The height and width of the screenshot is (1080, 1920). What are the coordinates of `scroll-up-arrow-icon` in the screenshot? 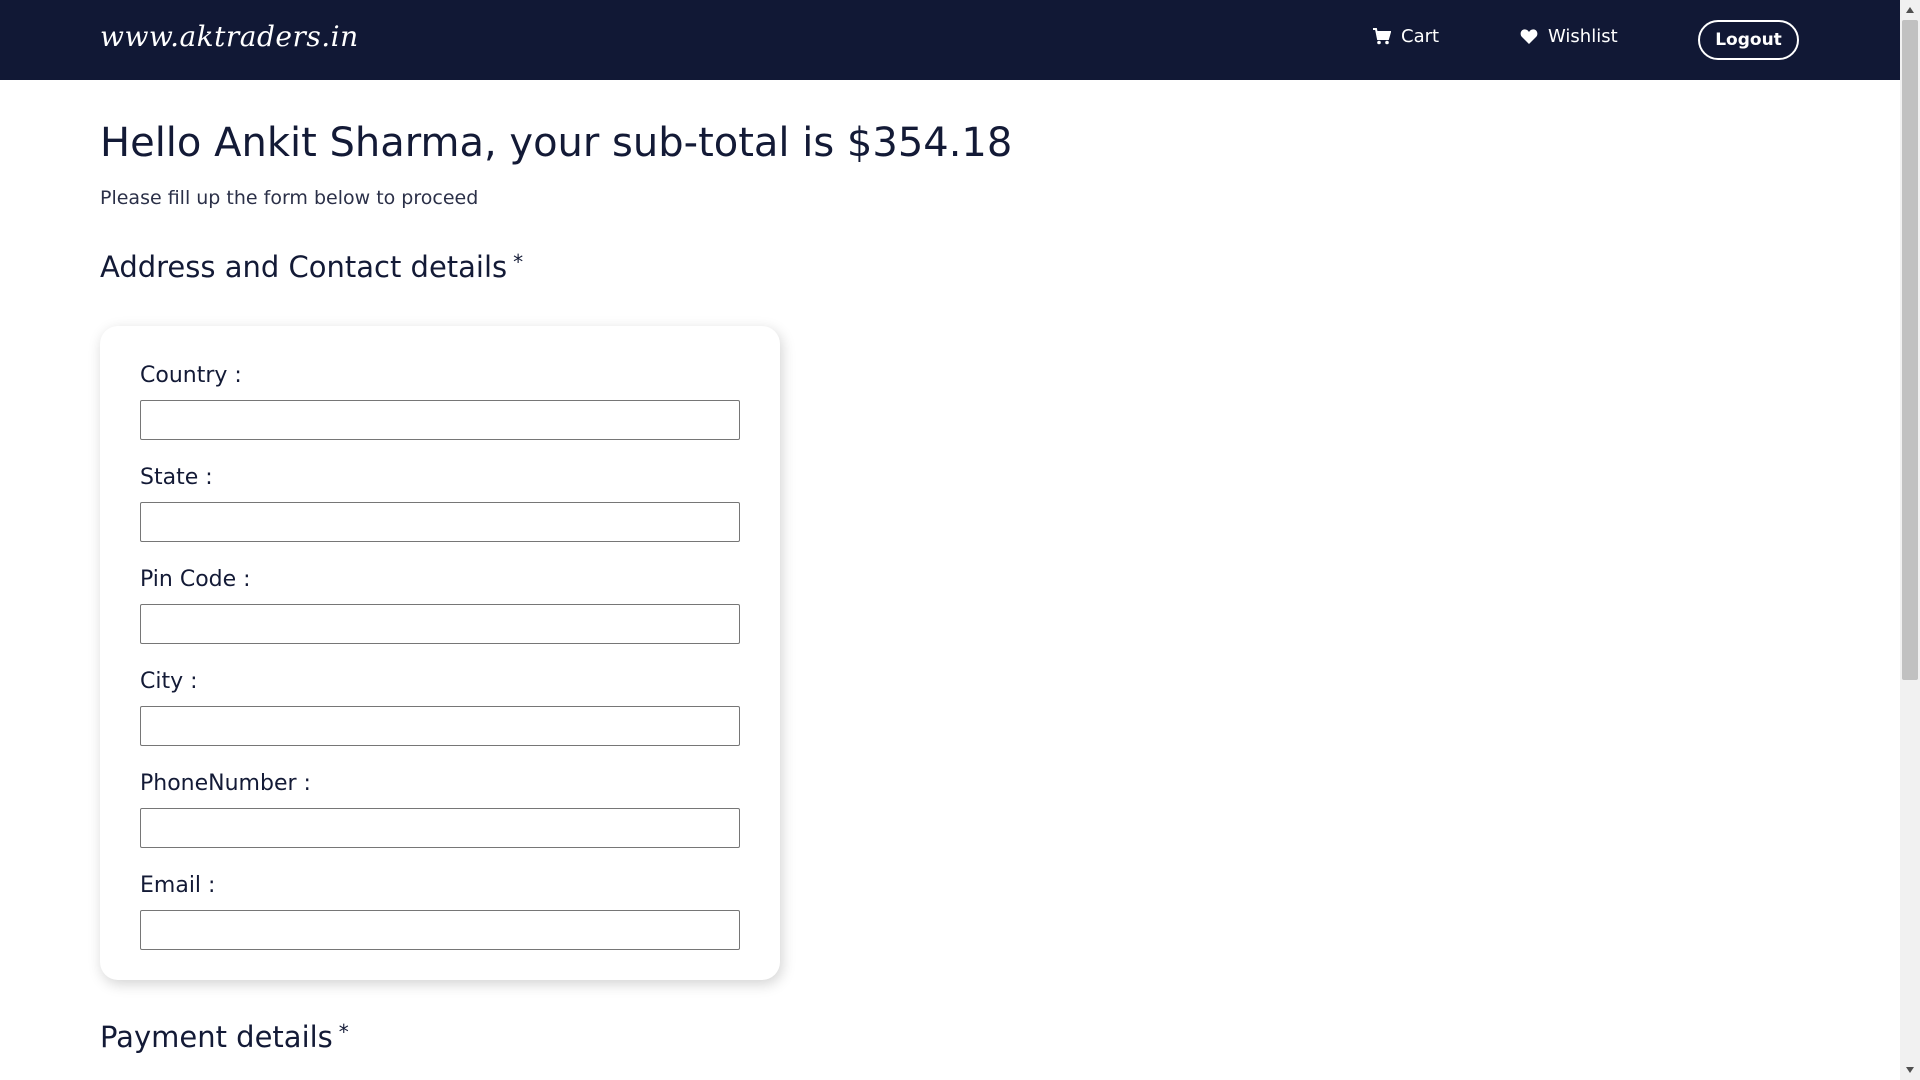 It's located at (1910, 10).